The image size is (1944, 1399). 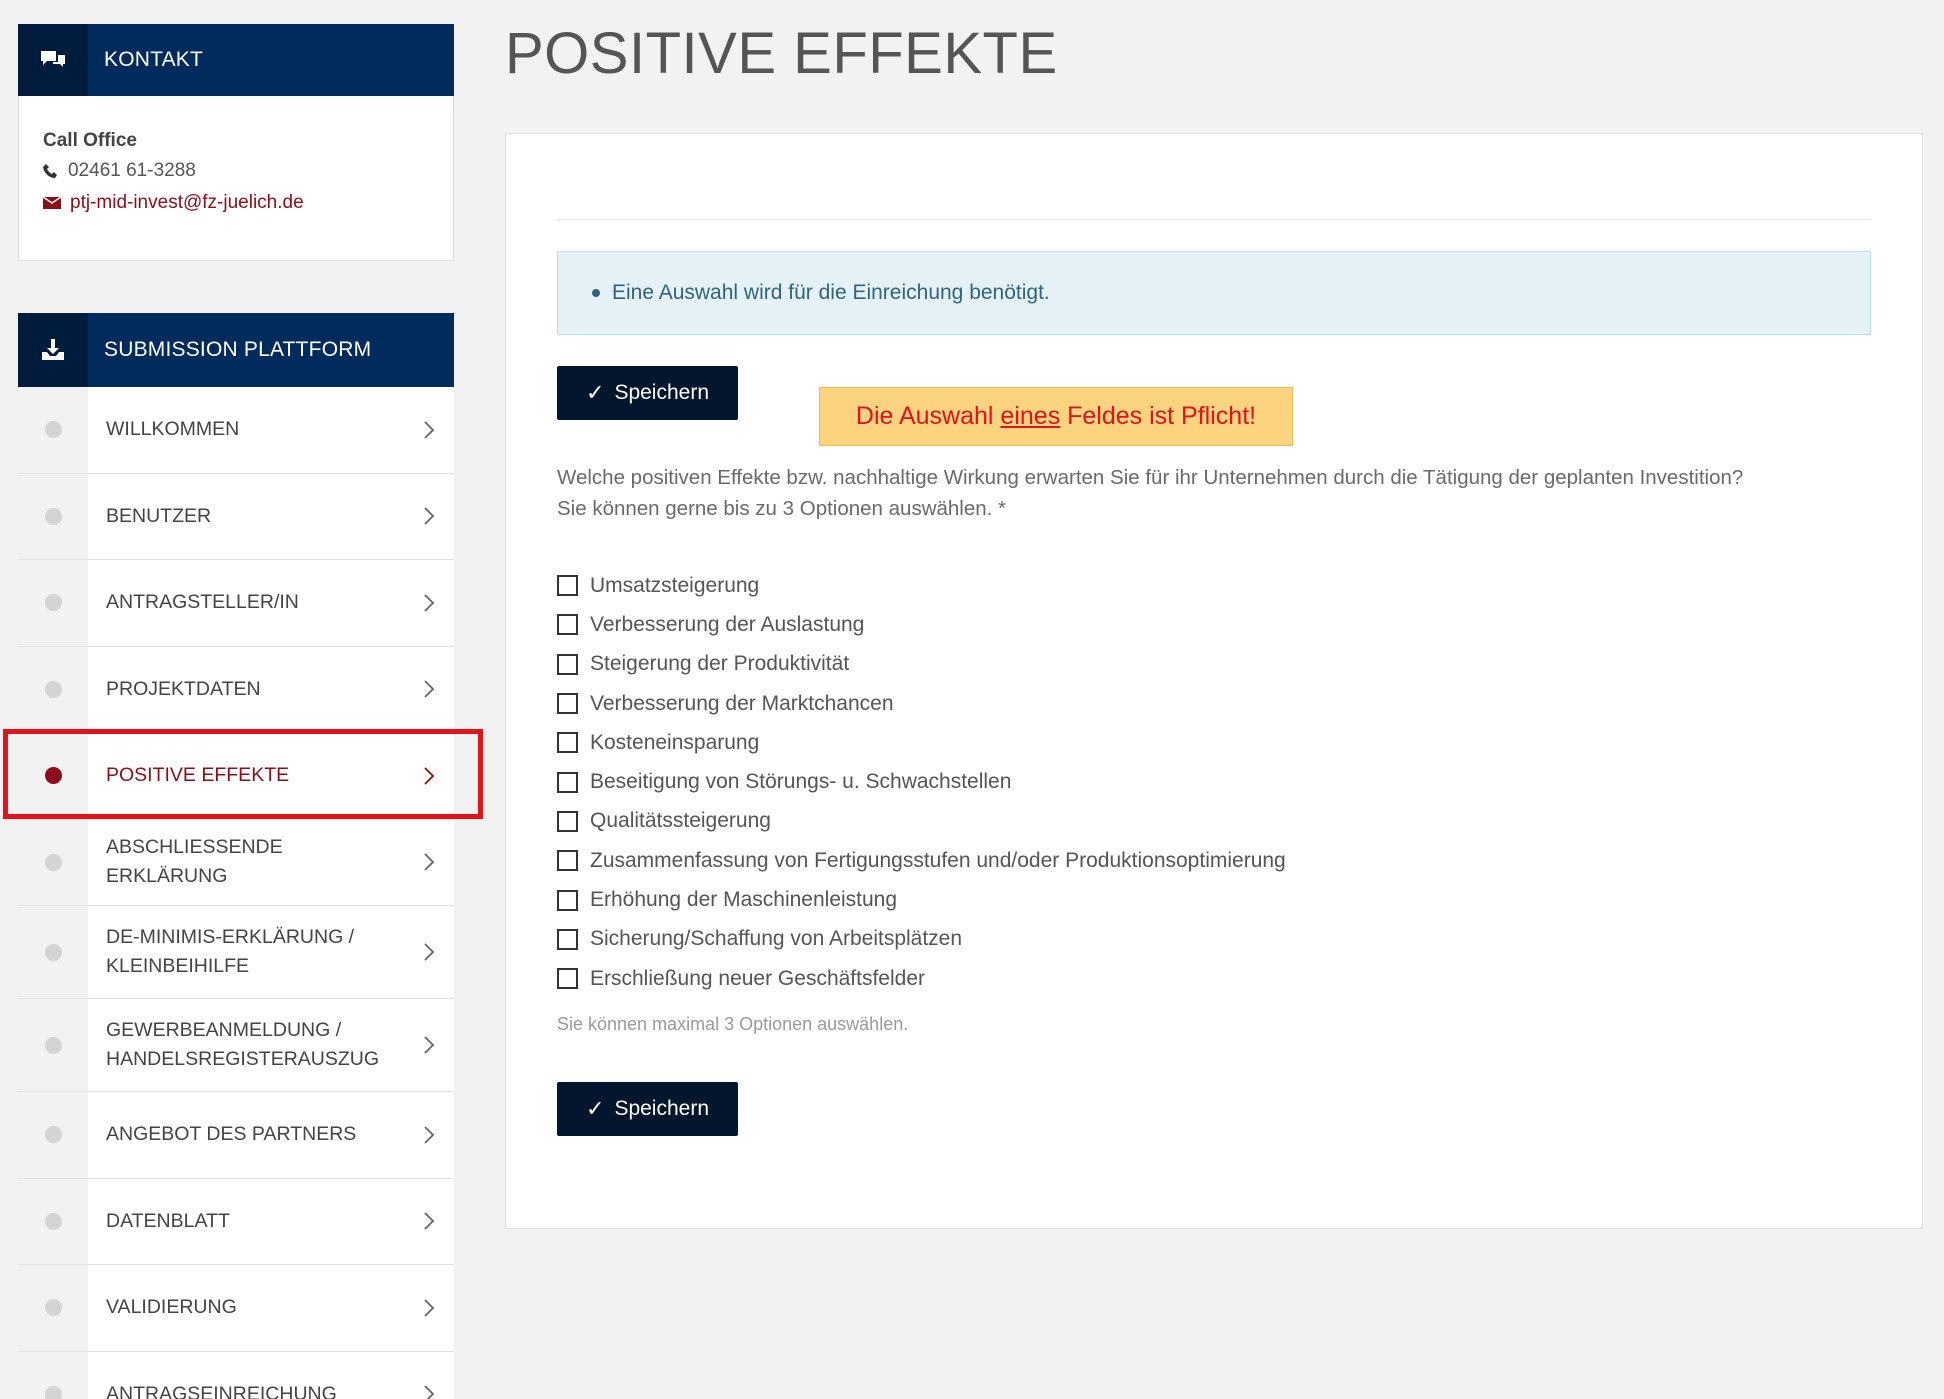 I want to click on office-label: Call Office, so click(x=90, y=140).